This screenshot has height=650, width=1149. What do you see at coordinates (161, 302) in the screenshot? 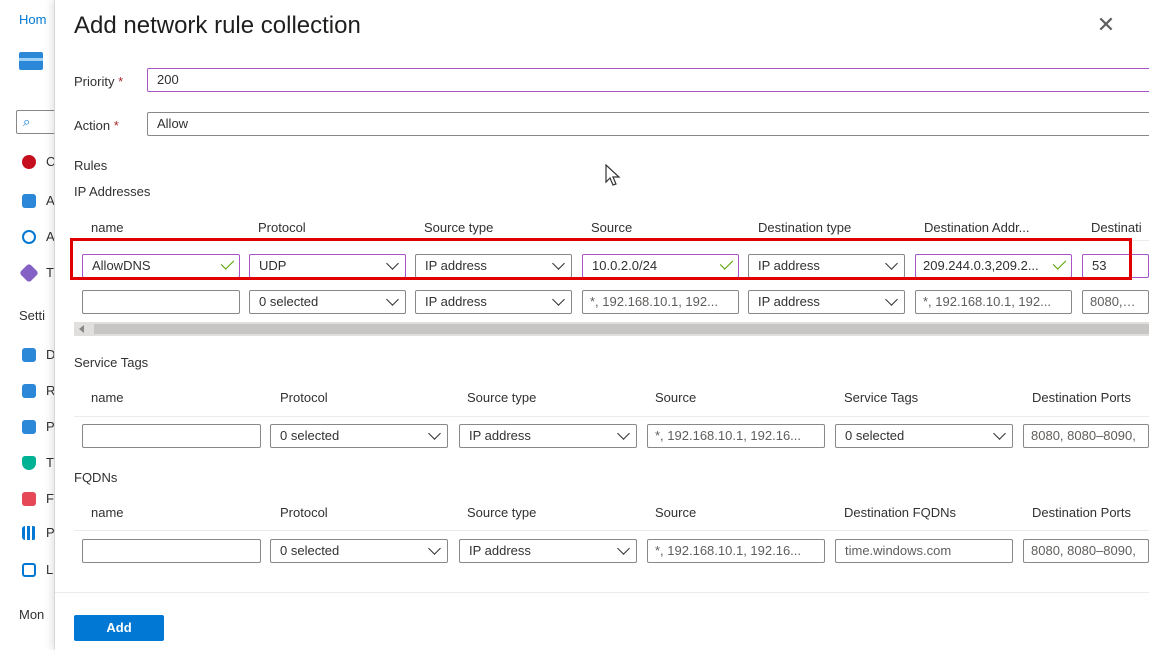
I see `ip-rule-name-input` at bounding box center [161, 302].